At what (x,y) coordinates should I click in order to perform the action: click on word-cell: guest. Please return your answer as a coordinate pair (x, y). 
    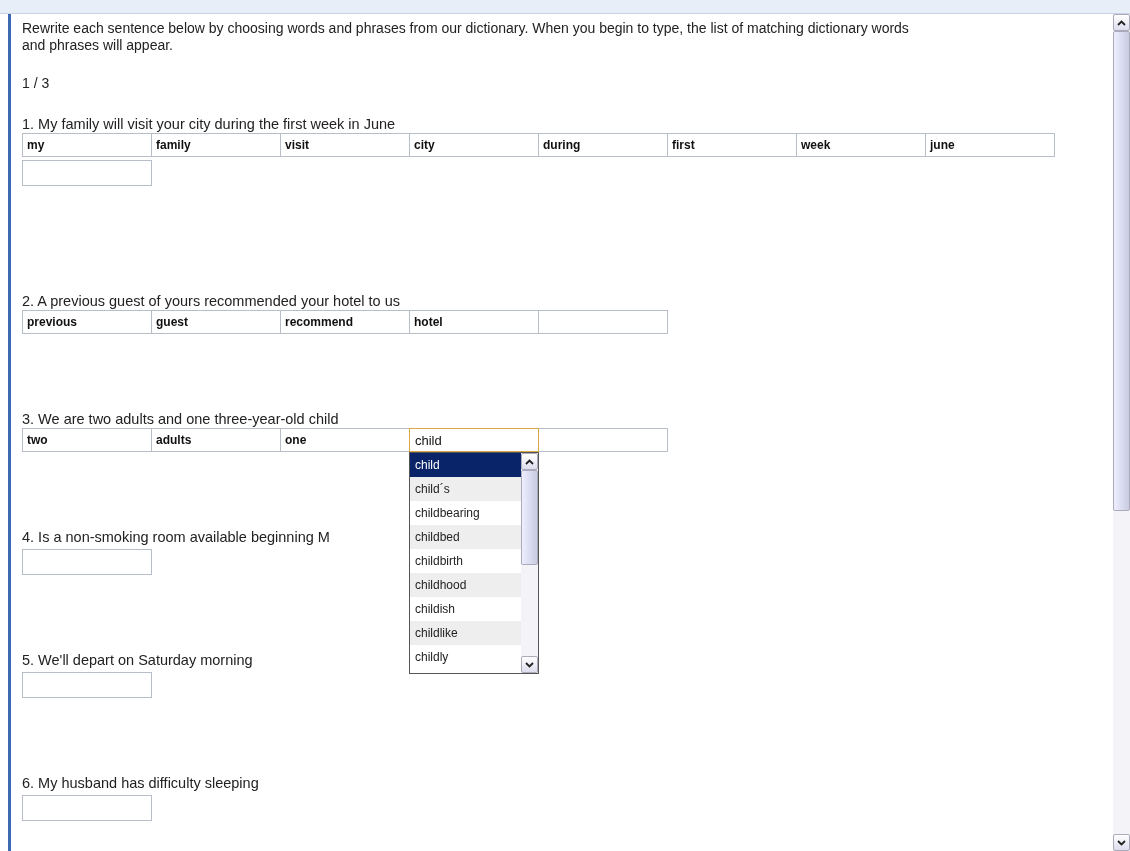
    Looking at the image, I should click on (216, 322).